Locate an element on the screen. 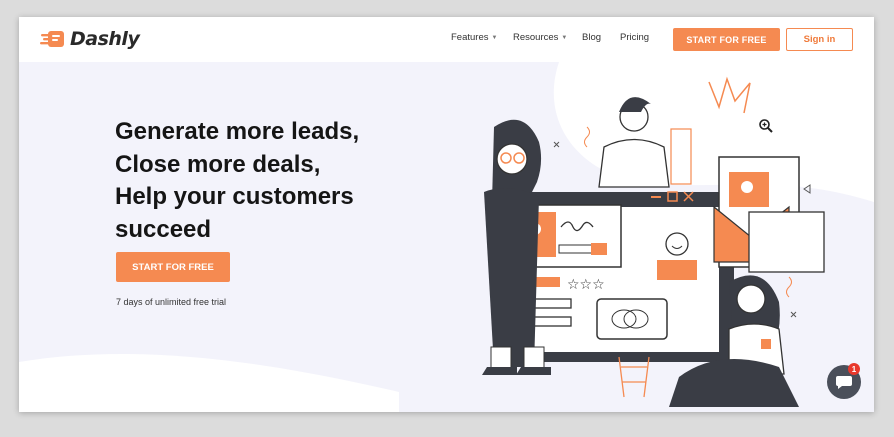  trial-note: 7 days of unlimited free trial is located at coordinates (171, 302).